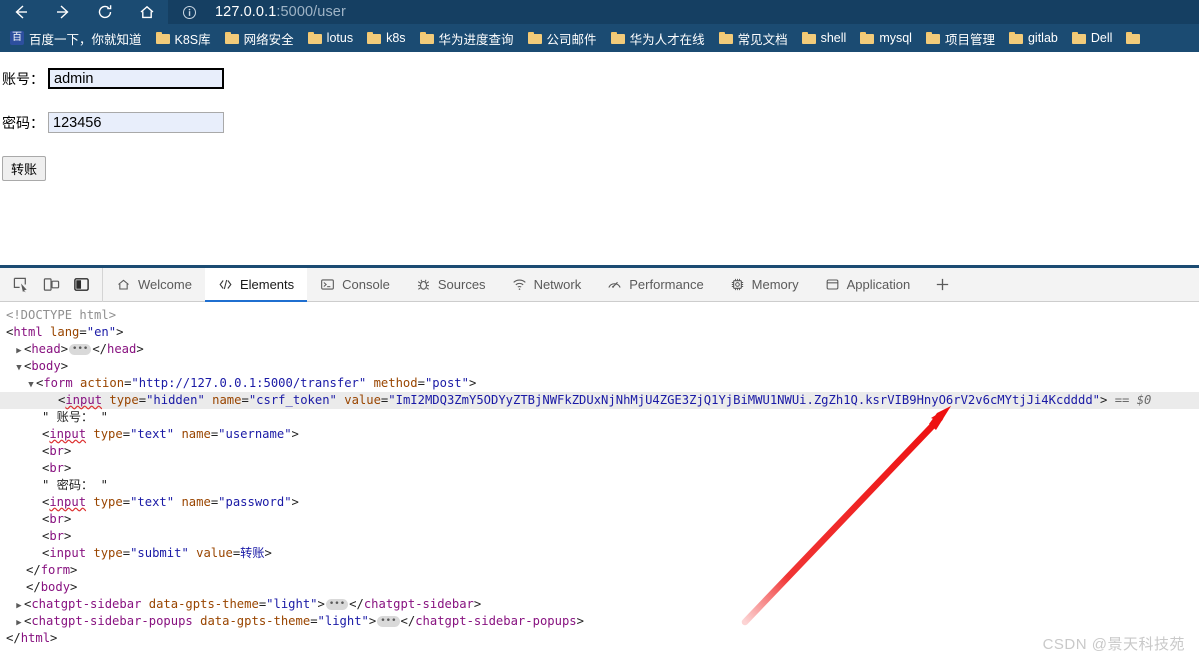 The image size is (1199, 667). What do you see at coordinates (886, 38) in the screenshot?
I see `bookmark-mysql: mysql` at bounding box center [886, 38].